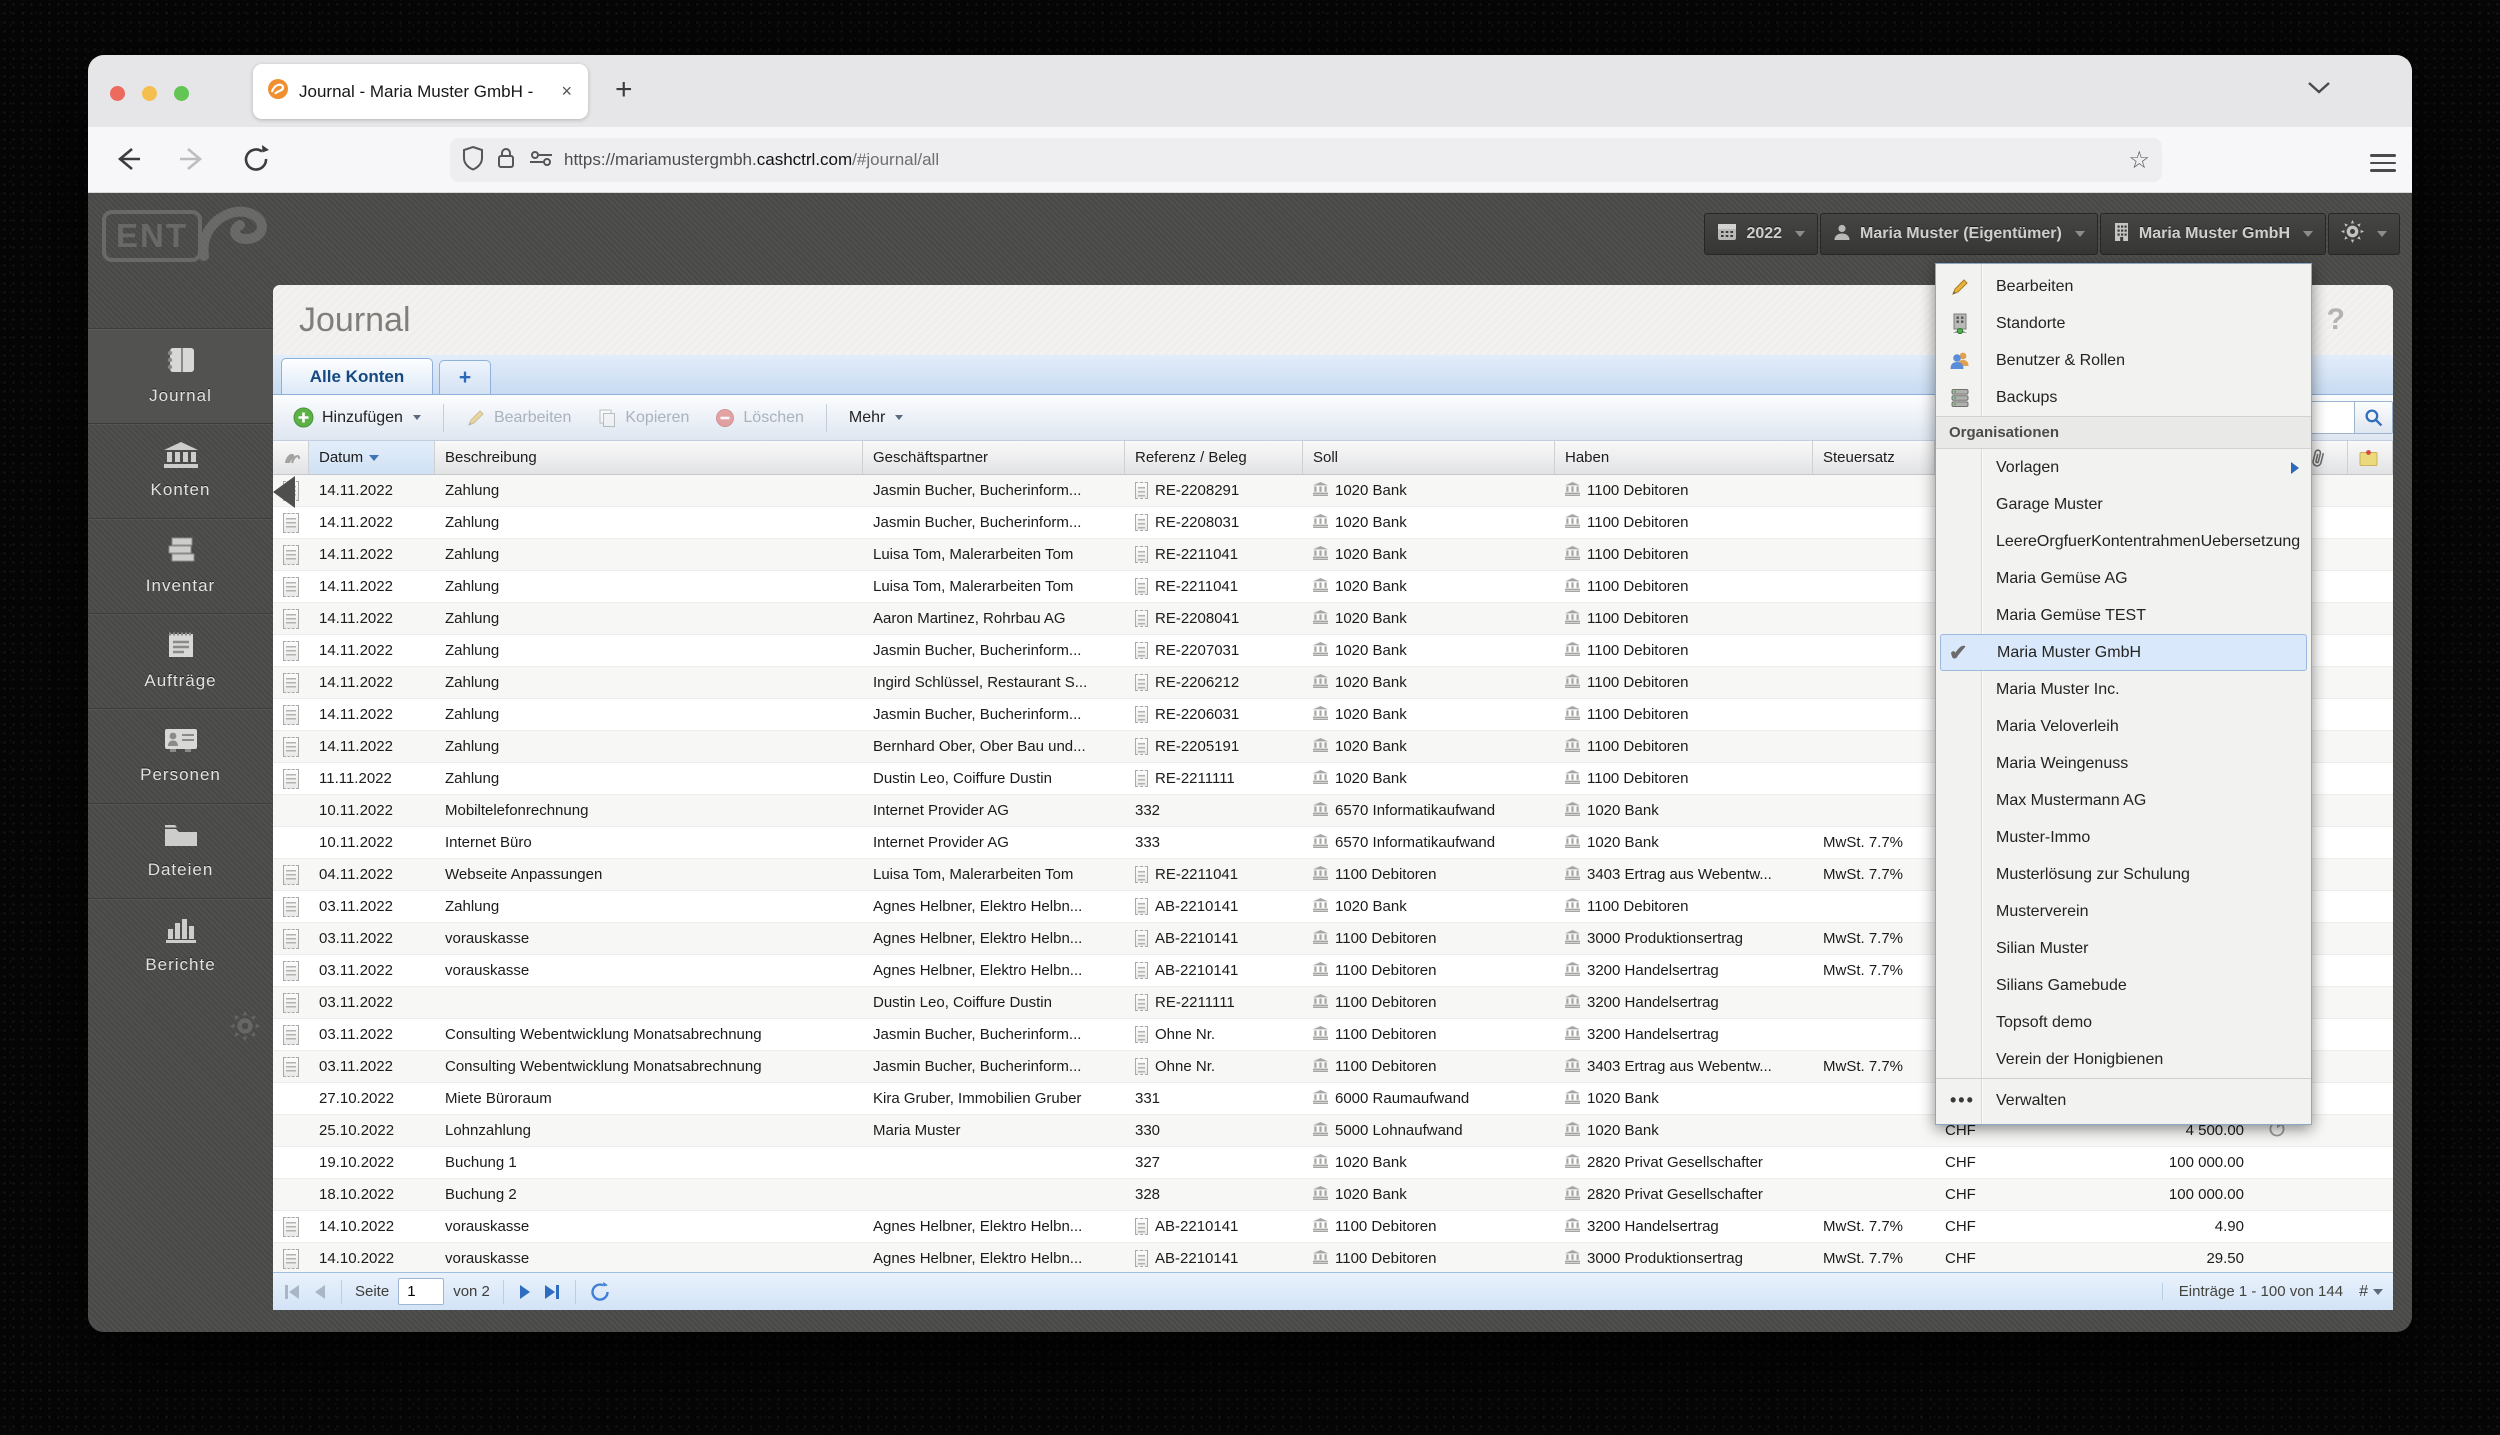  Describe the element at coordinates (180, 395) in the screenshot. I see `sidebar-item-label: Journal` at that location.